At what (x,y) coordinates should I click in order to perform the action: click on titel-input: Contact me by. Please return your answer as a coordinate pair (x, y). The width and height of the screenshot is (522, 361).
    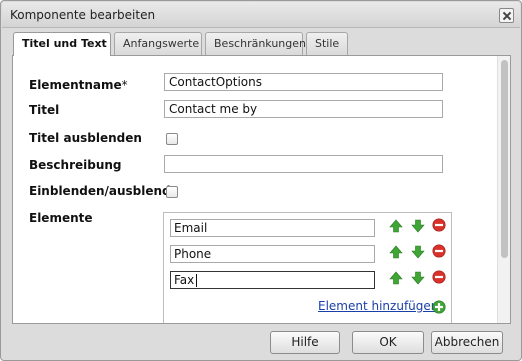
    Looking at the image, I should click on (303, 109).